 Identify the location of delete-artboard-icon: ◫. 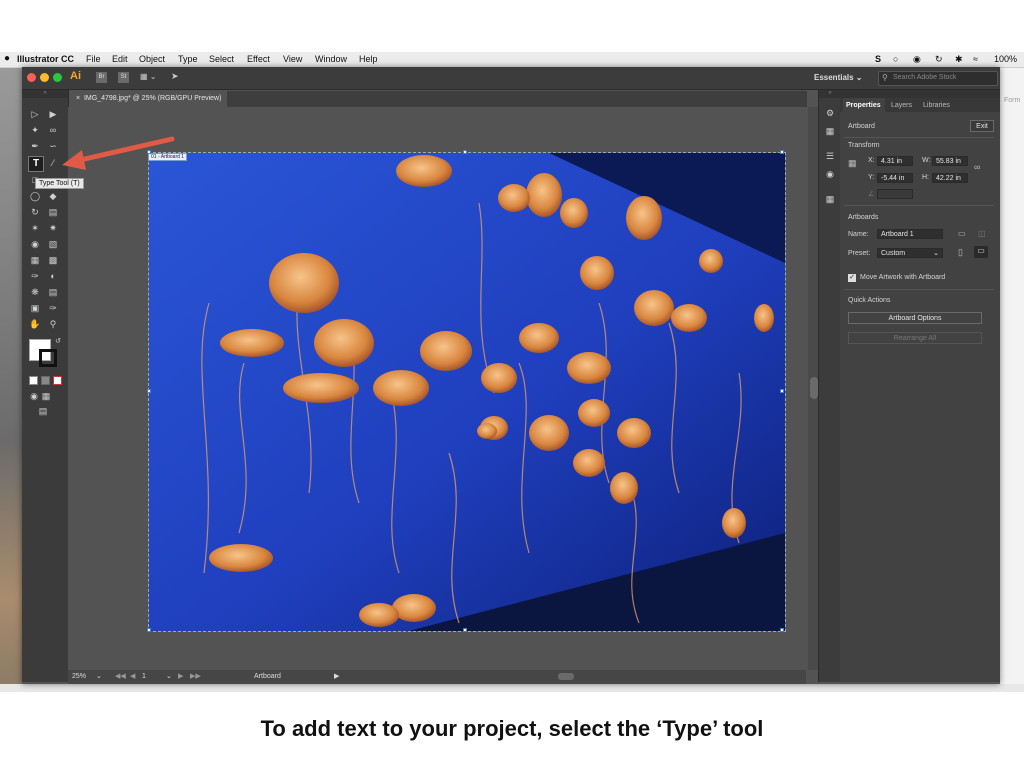
(982, 233).